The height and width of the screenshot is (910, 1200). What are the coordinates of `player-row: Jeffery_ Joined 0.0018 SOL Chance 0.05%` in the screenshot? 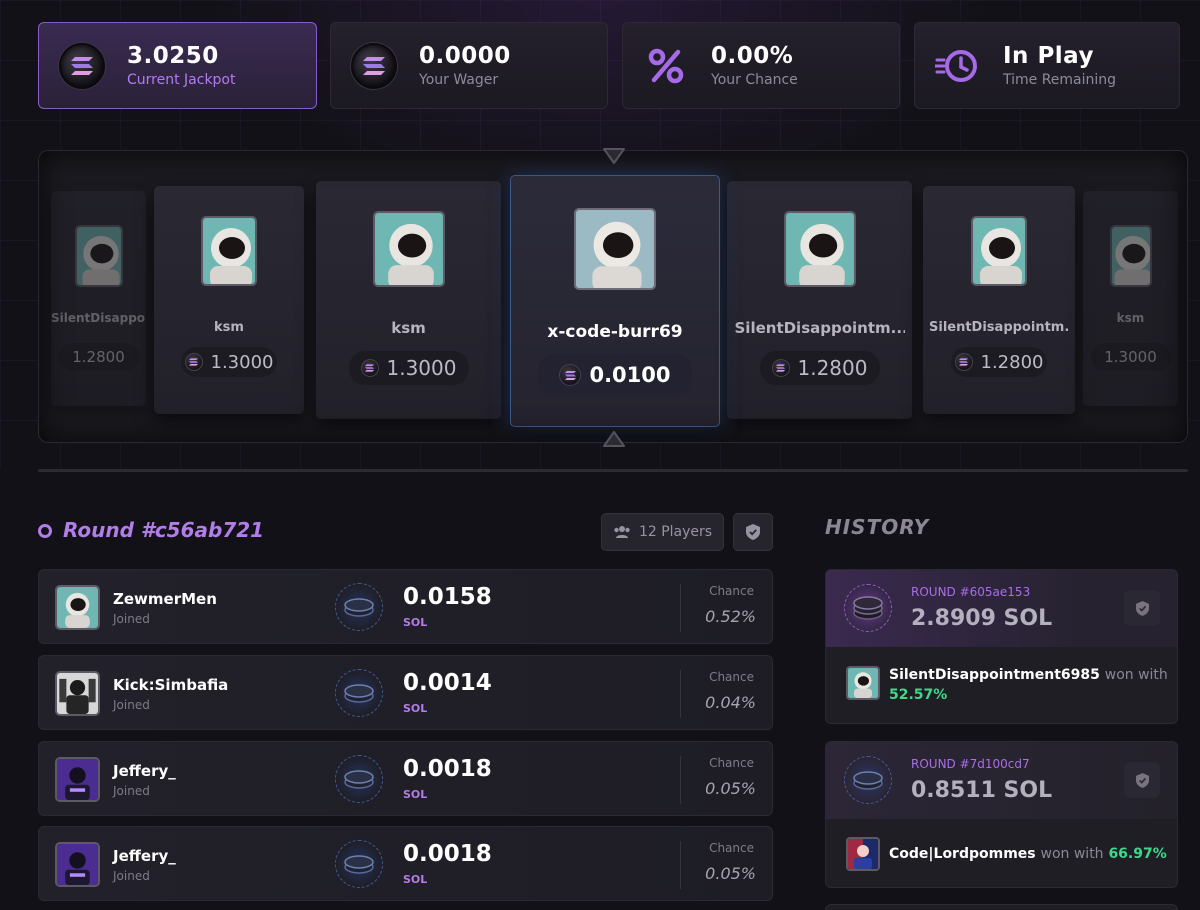 It's located at (405, 863).